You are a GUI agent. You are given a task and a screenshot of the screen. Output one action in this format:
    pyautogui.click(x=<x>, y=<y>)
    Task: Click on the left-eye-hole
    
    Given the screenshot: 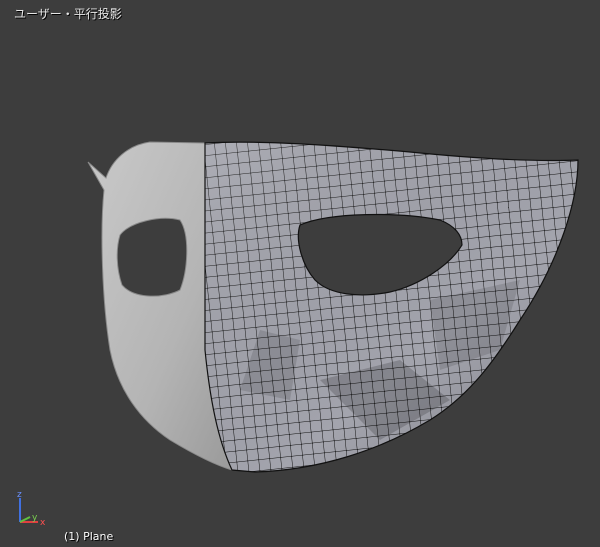 What is the action you would take?
    pyautogui.click(x=152, y=257)
    